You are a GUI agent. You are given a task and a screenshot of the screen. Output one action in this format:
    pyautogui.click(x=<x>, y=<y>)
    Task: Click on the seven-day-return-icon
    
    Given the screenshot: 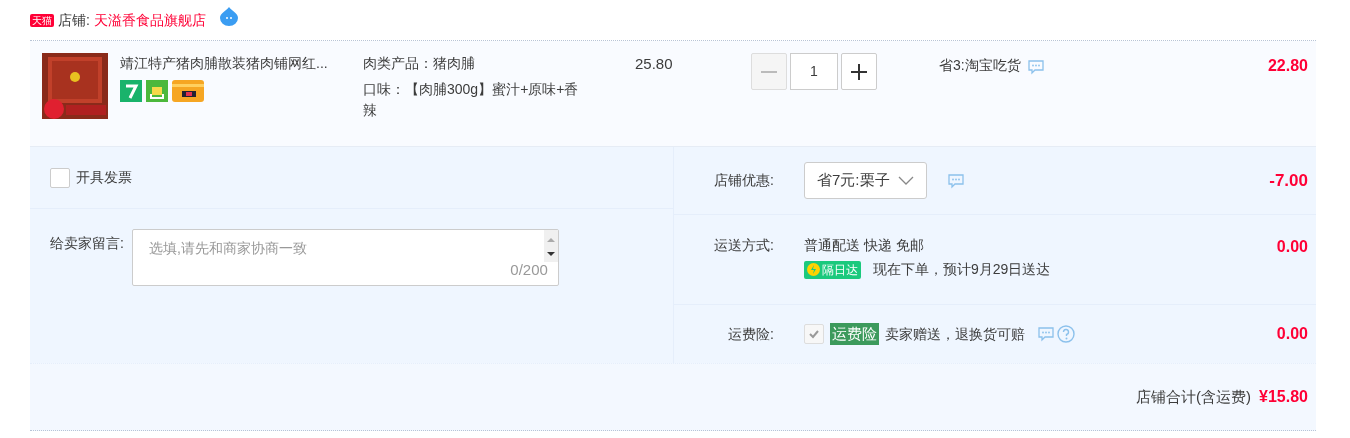 What is the action you would take?
    pyautogui.click(x=131, y=91)
    